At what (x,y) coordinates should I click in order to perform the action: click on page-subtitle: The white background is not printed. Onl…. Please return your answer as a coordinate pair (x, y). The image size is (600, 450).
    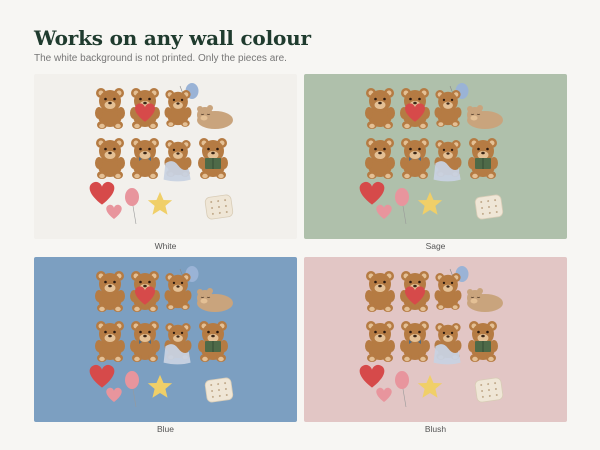
    Looking at the image, I should click on (160, 58).